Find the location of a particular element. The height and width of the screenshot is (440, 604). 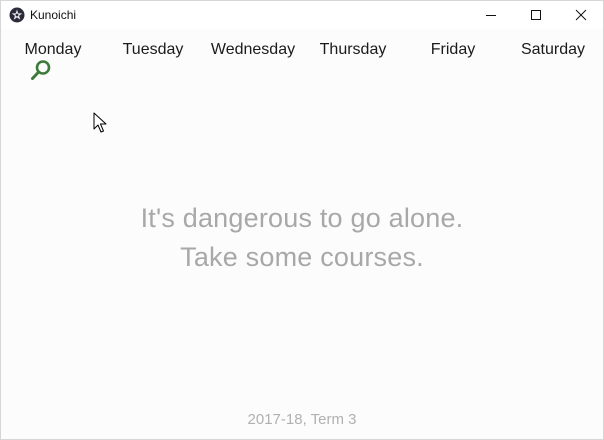

minimize-icon is located at coordinates (491, 15).